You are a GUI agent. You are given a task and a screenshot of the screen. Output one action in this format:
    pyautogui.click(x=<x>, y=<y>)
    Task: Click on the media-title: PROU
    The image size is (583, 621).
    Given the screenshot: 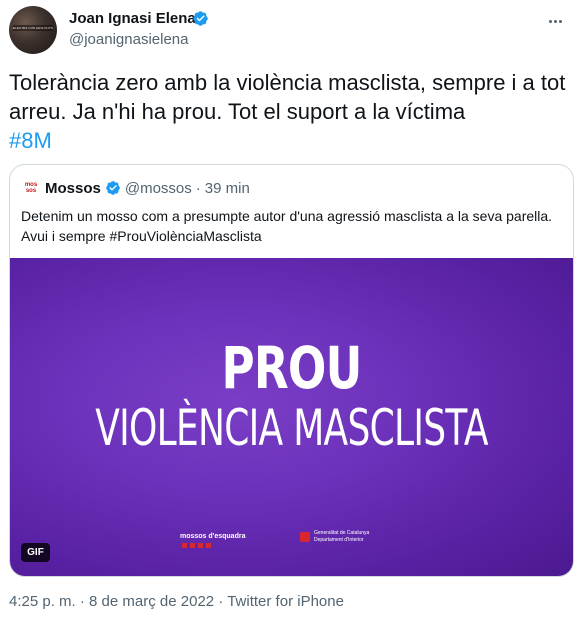 What is the action you would take?
    pyautogui.click(x=291, y=368)
    